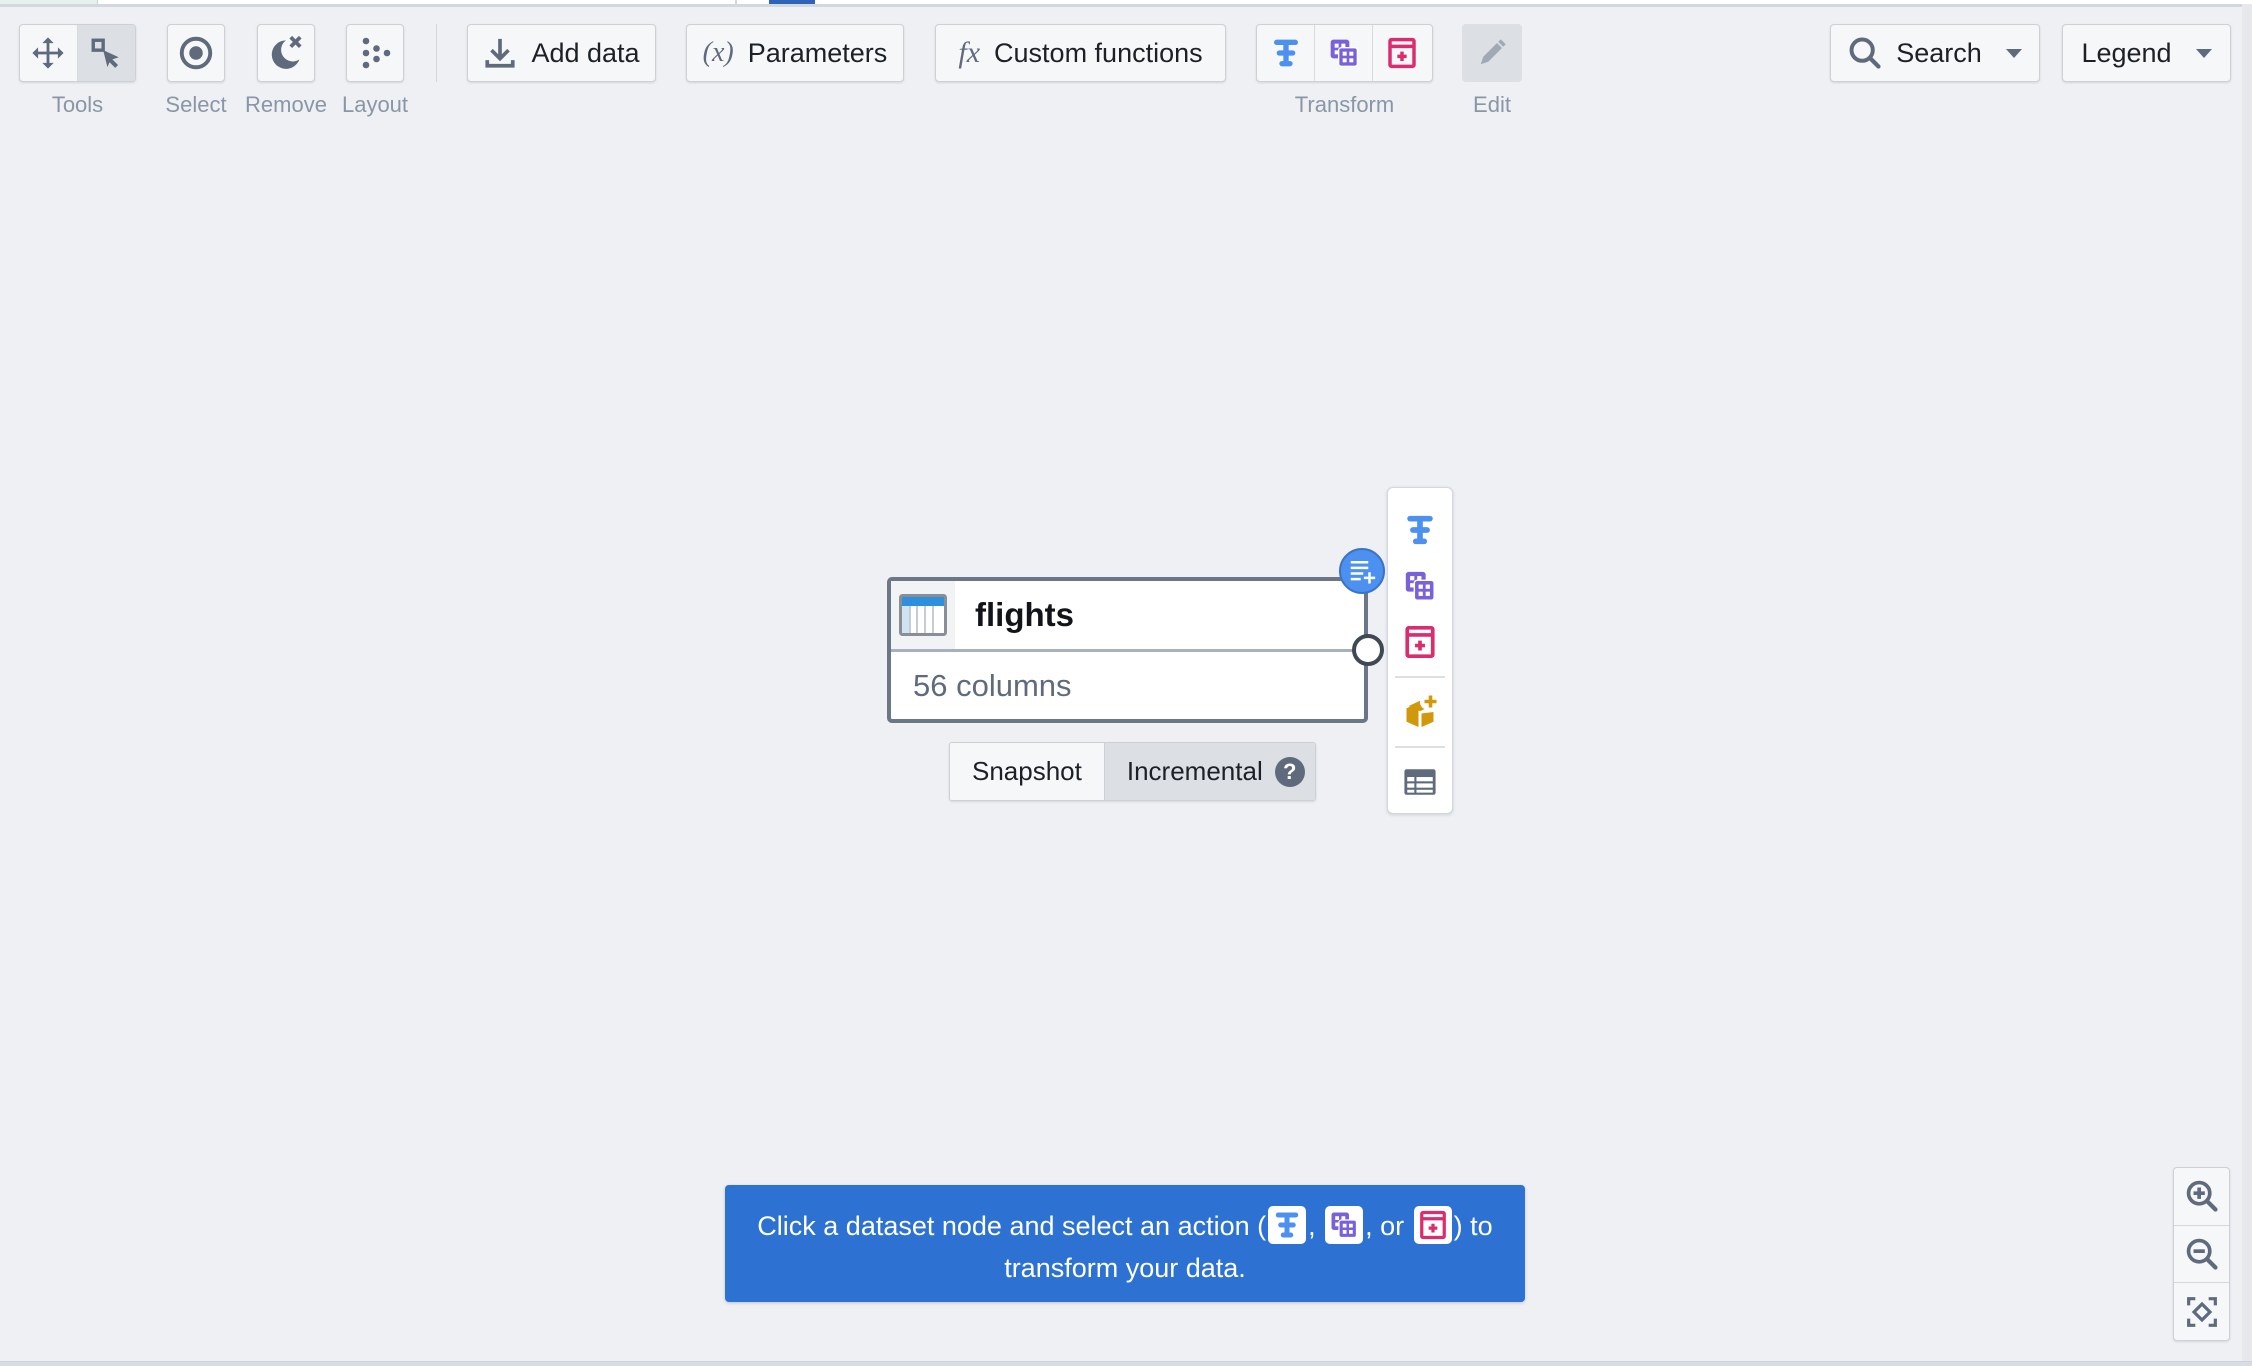 Image resolution: width=2252 pixels, height=1366 pixels. I want to click on join-button, so click(1344, 53).